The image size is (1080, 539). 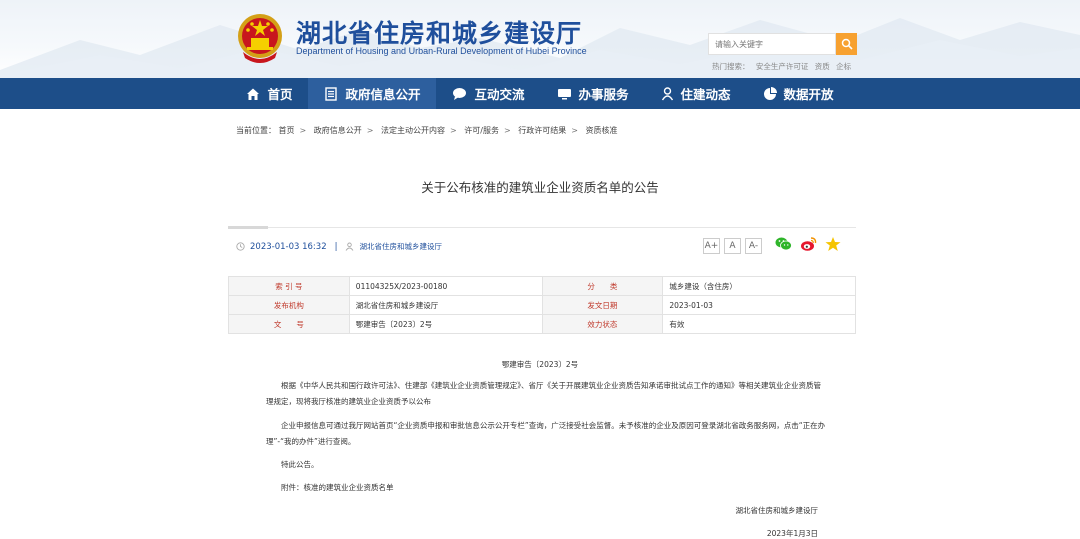 What do you see at coordinates (542, 227) in the screenshot?
I see `divider` at bounding box center [542, 227].